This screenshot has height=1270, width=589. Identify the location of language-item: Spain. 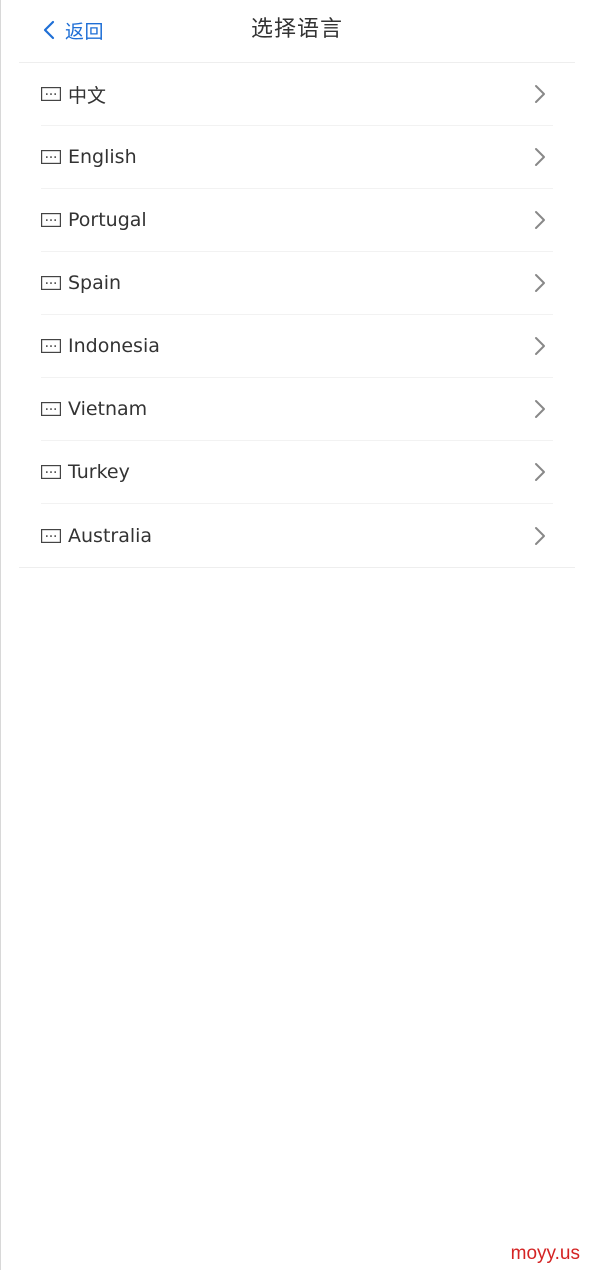
(297, 283).